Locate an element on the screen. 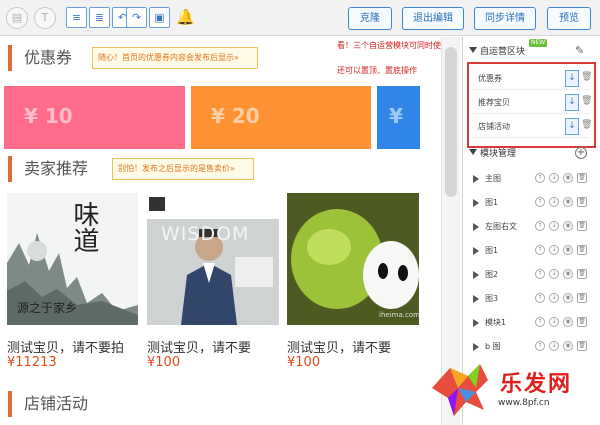 This screenshot has width=600, height=425. product-image-3: iheima.com is located at coordinates (353, 259).